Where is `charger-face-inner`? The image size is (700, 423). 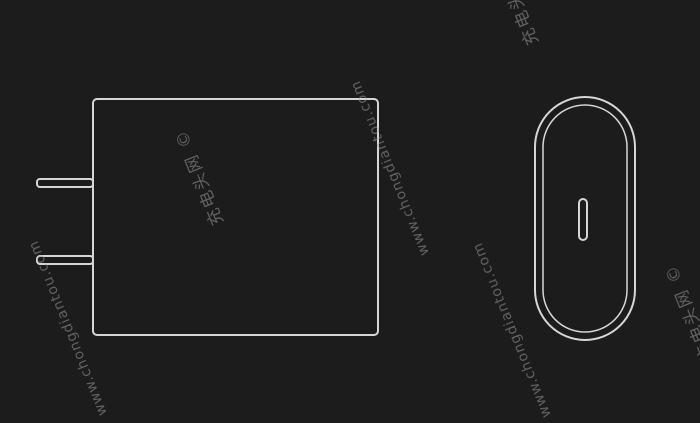 charger-face-inner is located at coordinates (585, 218).